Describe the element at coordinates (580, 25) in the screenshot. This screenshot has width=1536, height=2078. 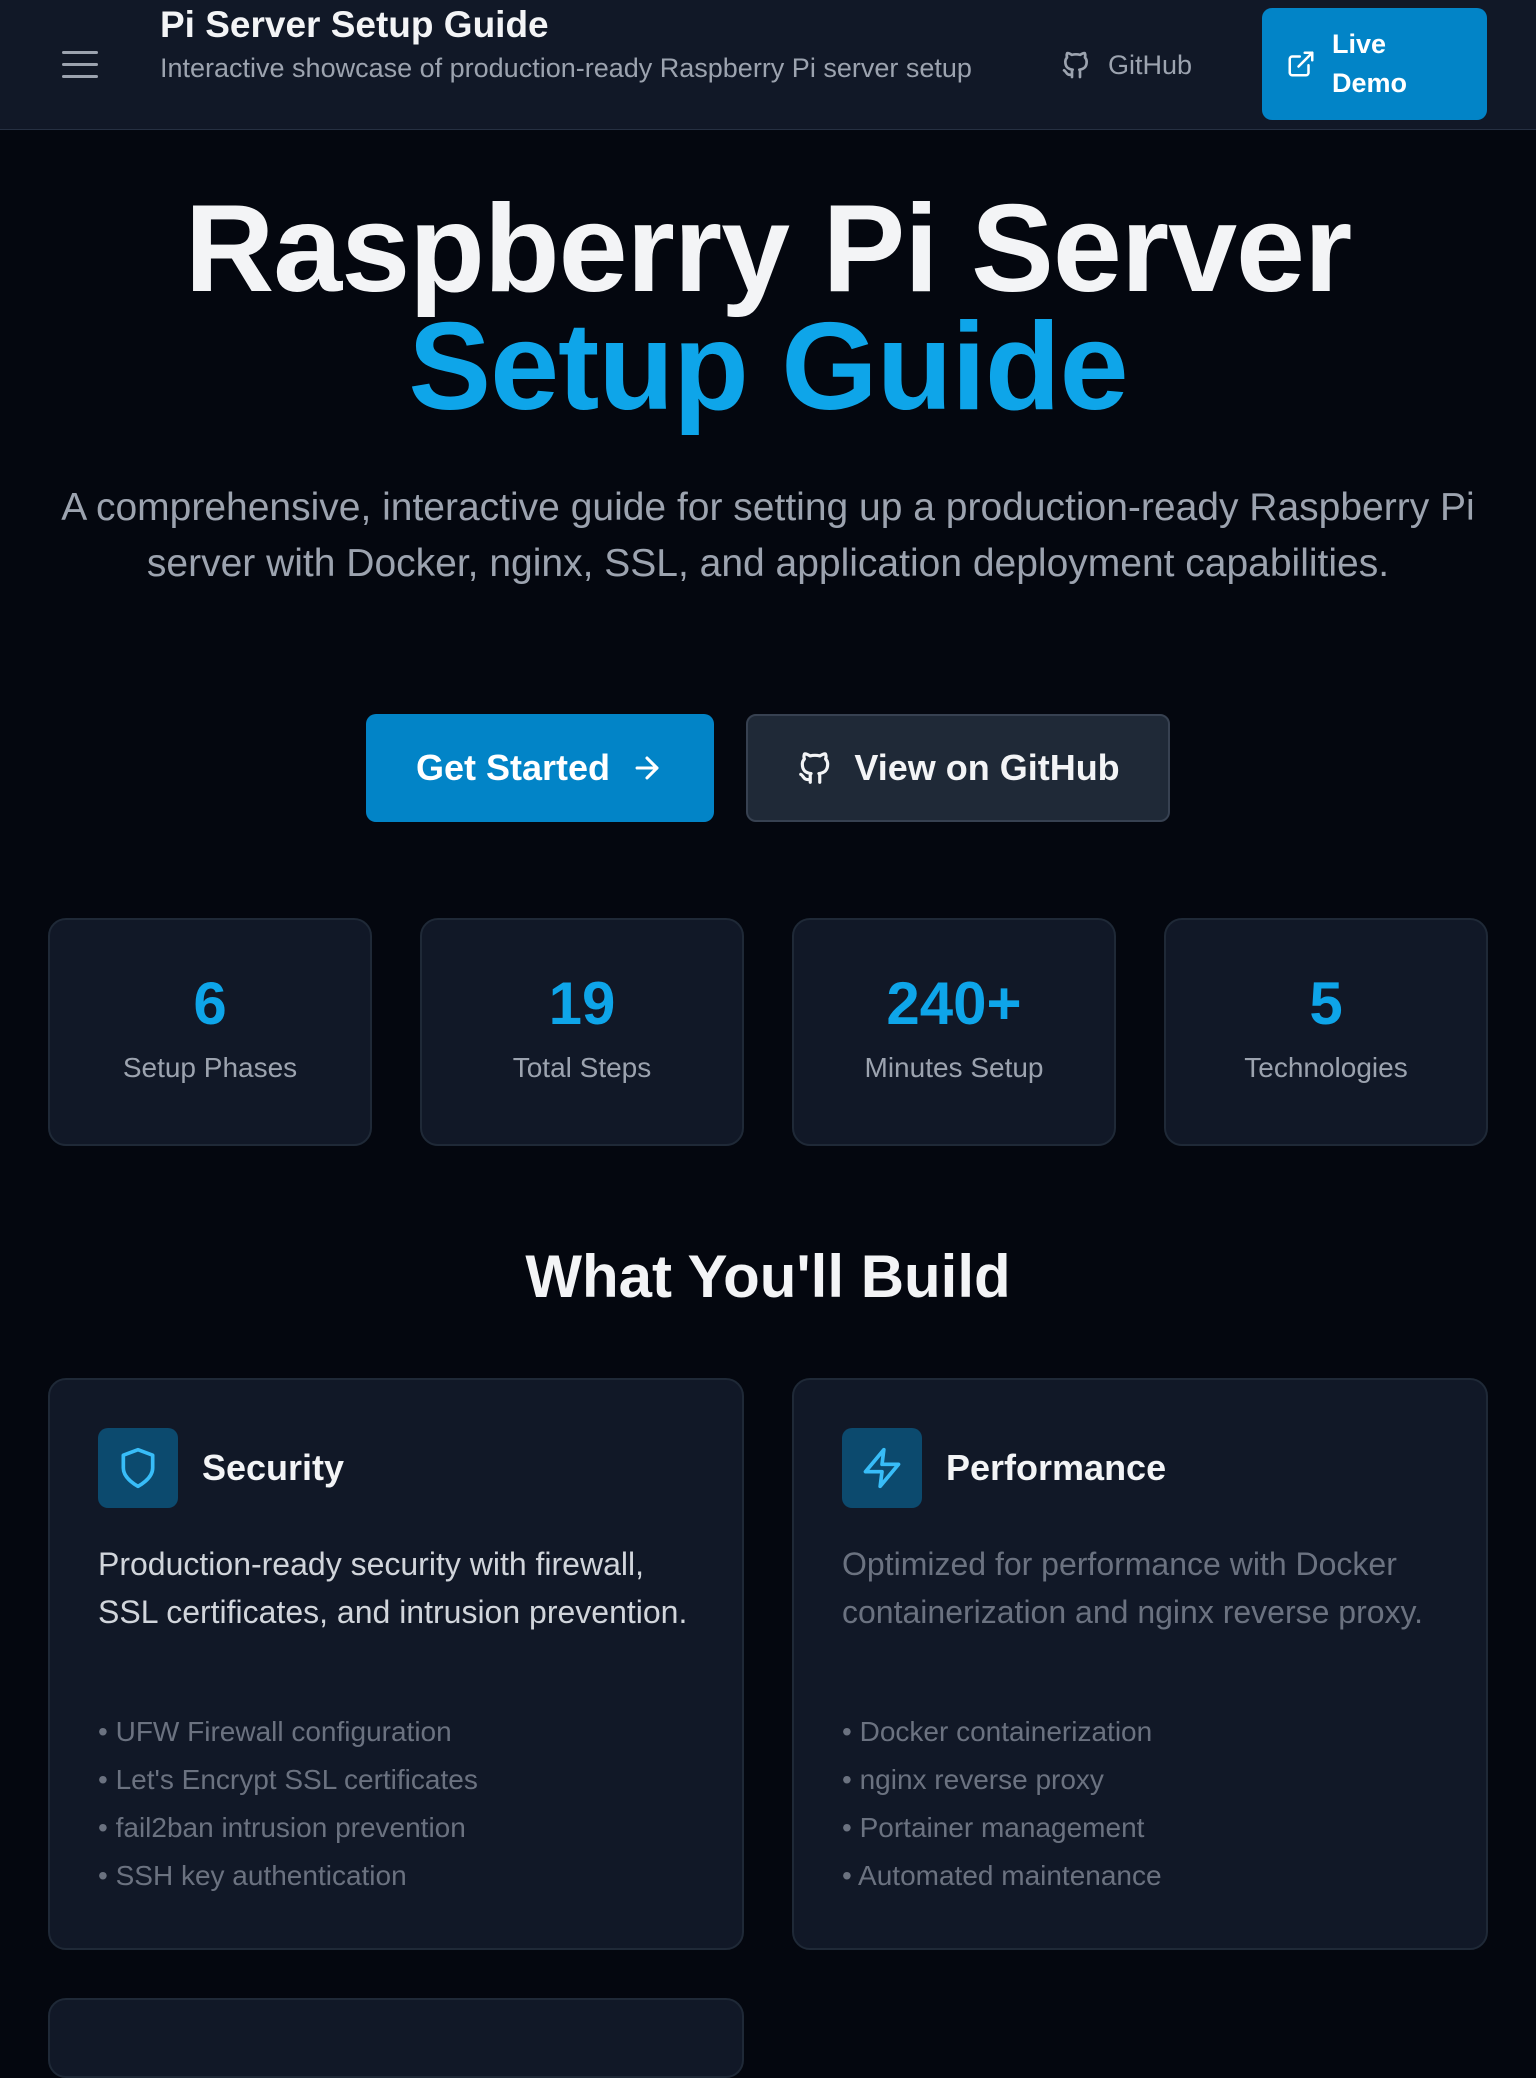
I see `site-title: Pi Server Setup Guide` at that location.